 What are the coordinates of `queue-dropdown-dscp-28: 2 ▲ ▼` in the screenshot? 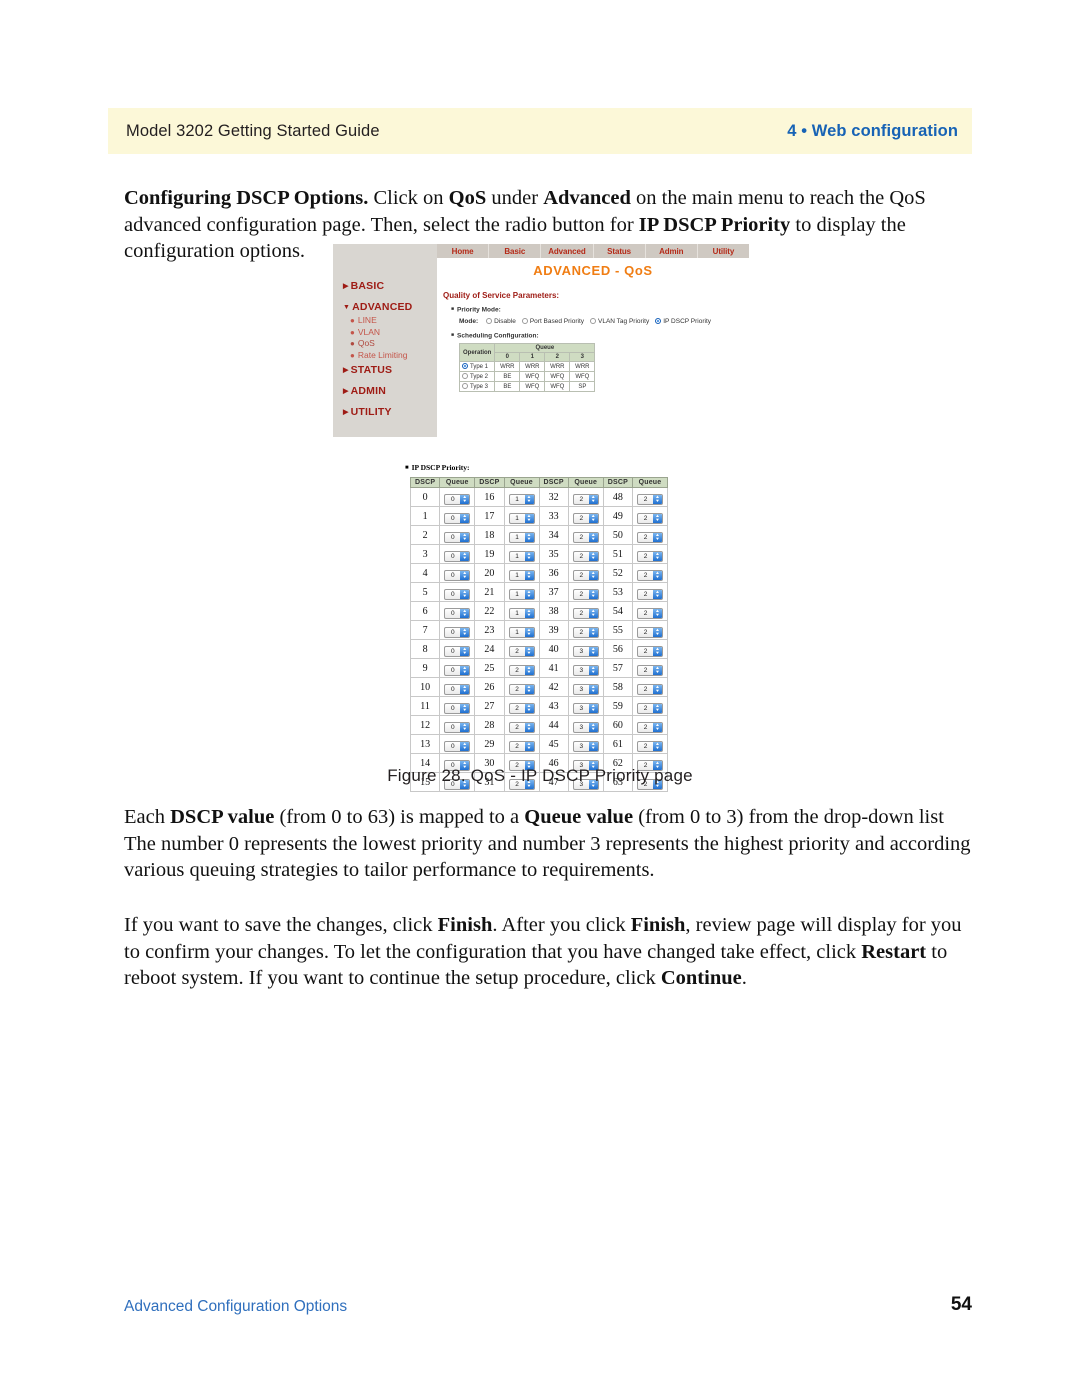 It's located at (521, 727).